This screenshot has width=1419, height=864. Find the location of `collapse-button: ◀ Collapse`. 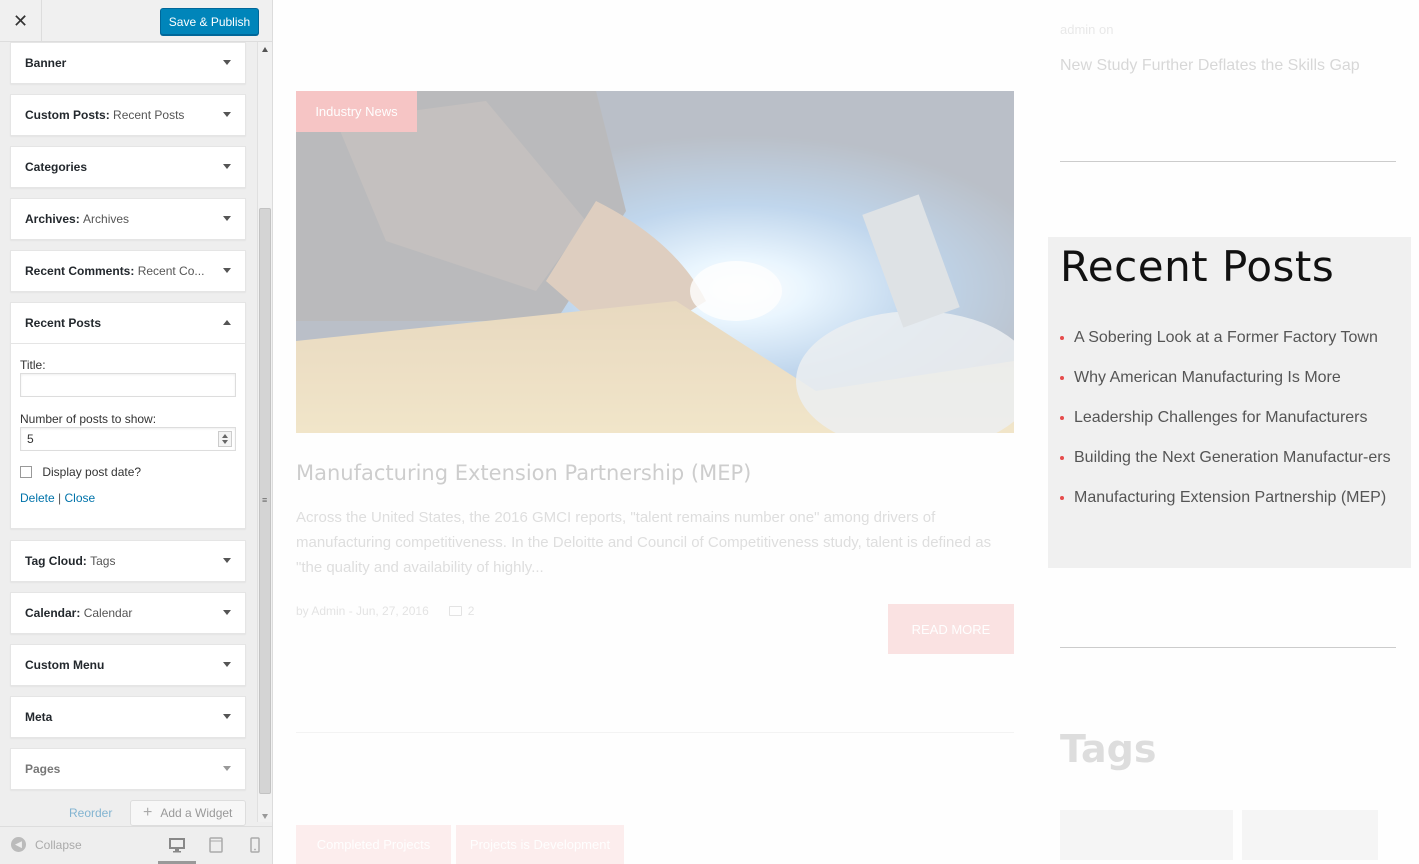

collapse-button: ◀ Collapse is located at coordinates (46, 844).